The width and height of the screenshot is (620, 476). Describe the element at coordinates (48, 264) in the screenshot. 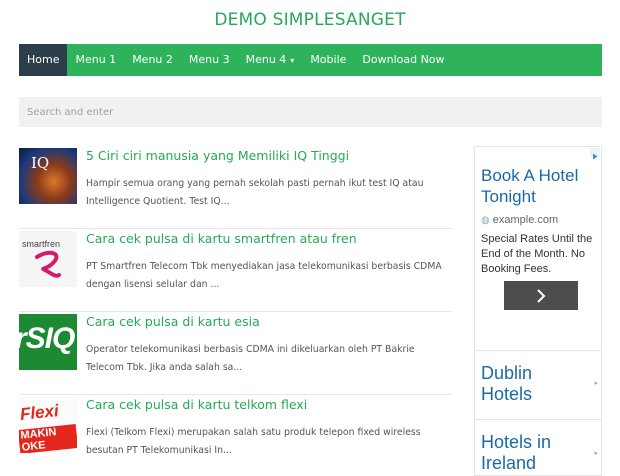

I see `smartfren-logo-icon` at that location.